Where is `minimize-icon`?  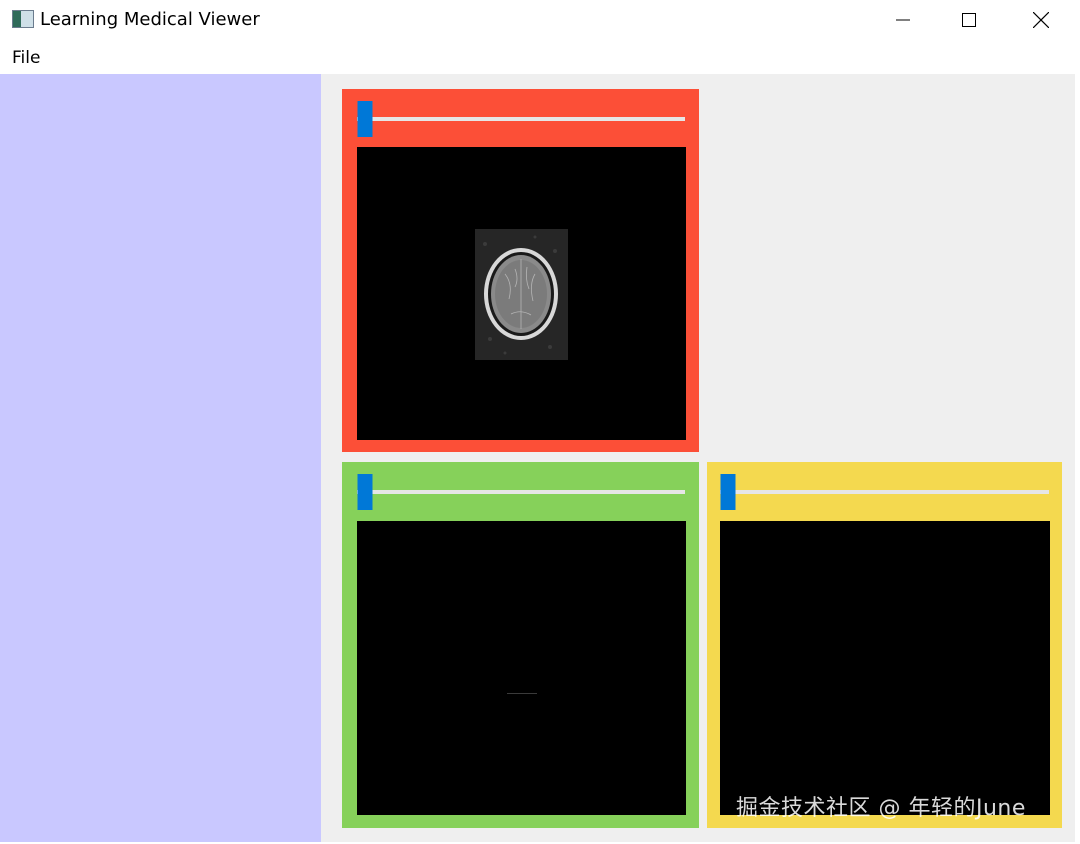 minimize-icon is located at coordinates (903, 20).